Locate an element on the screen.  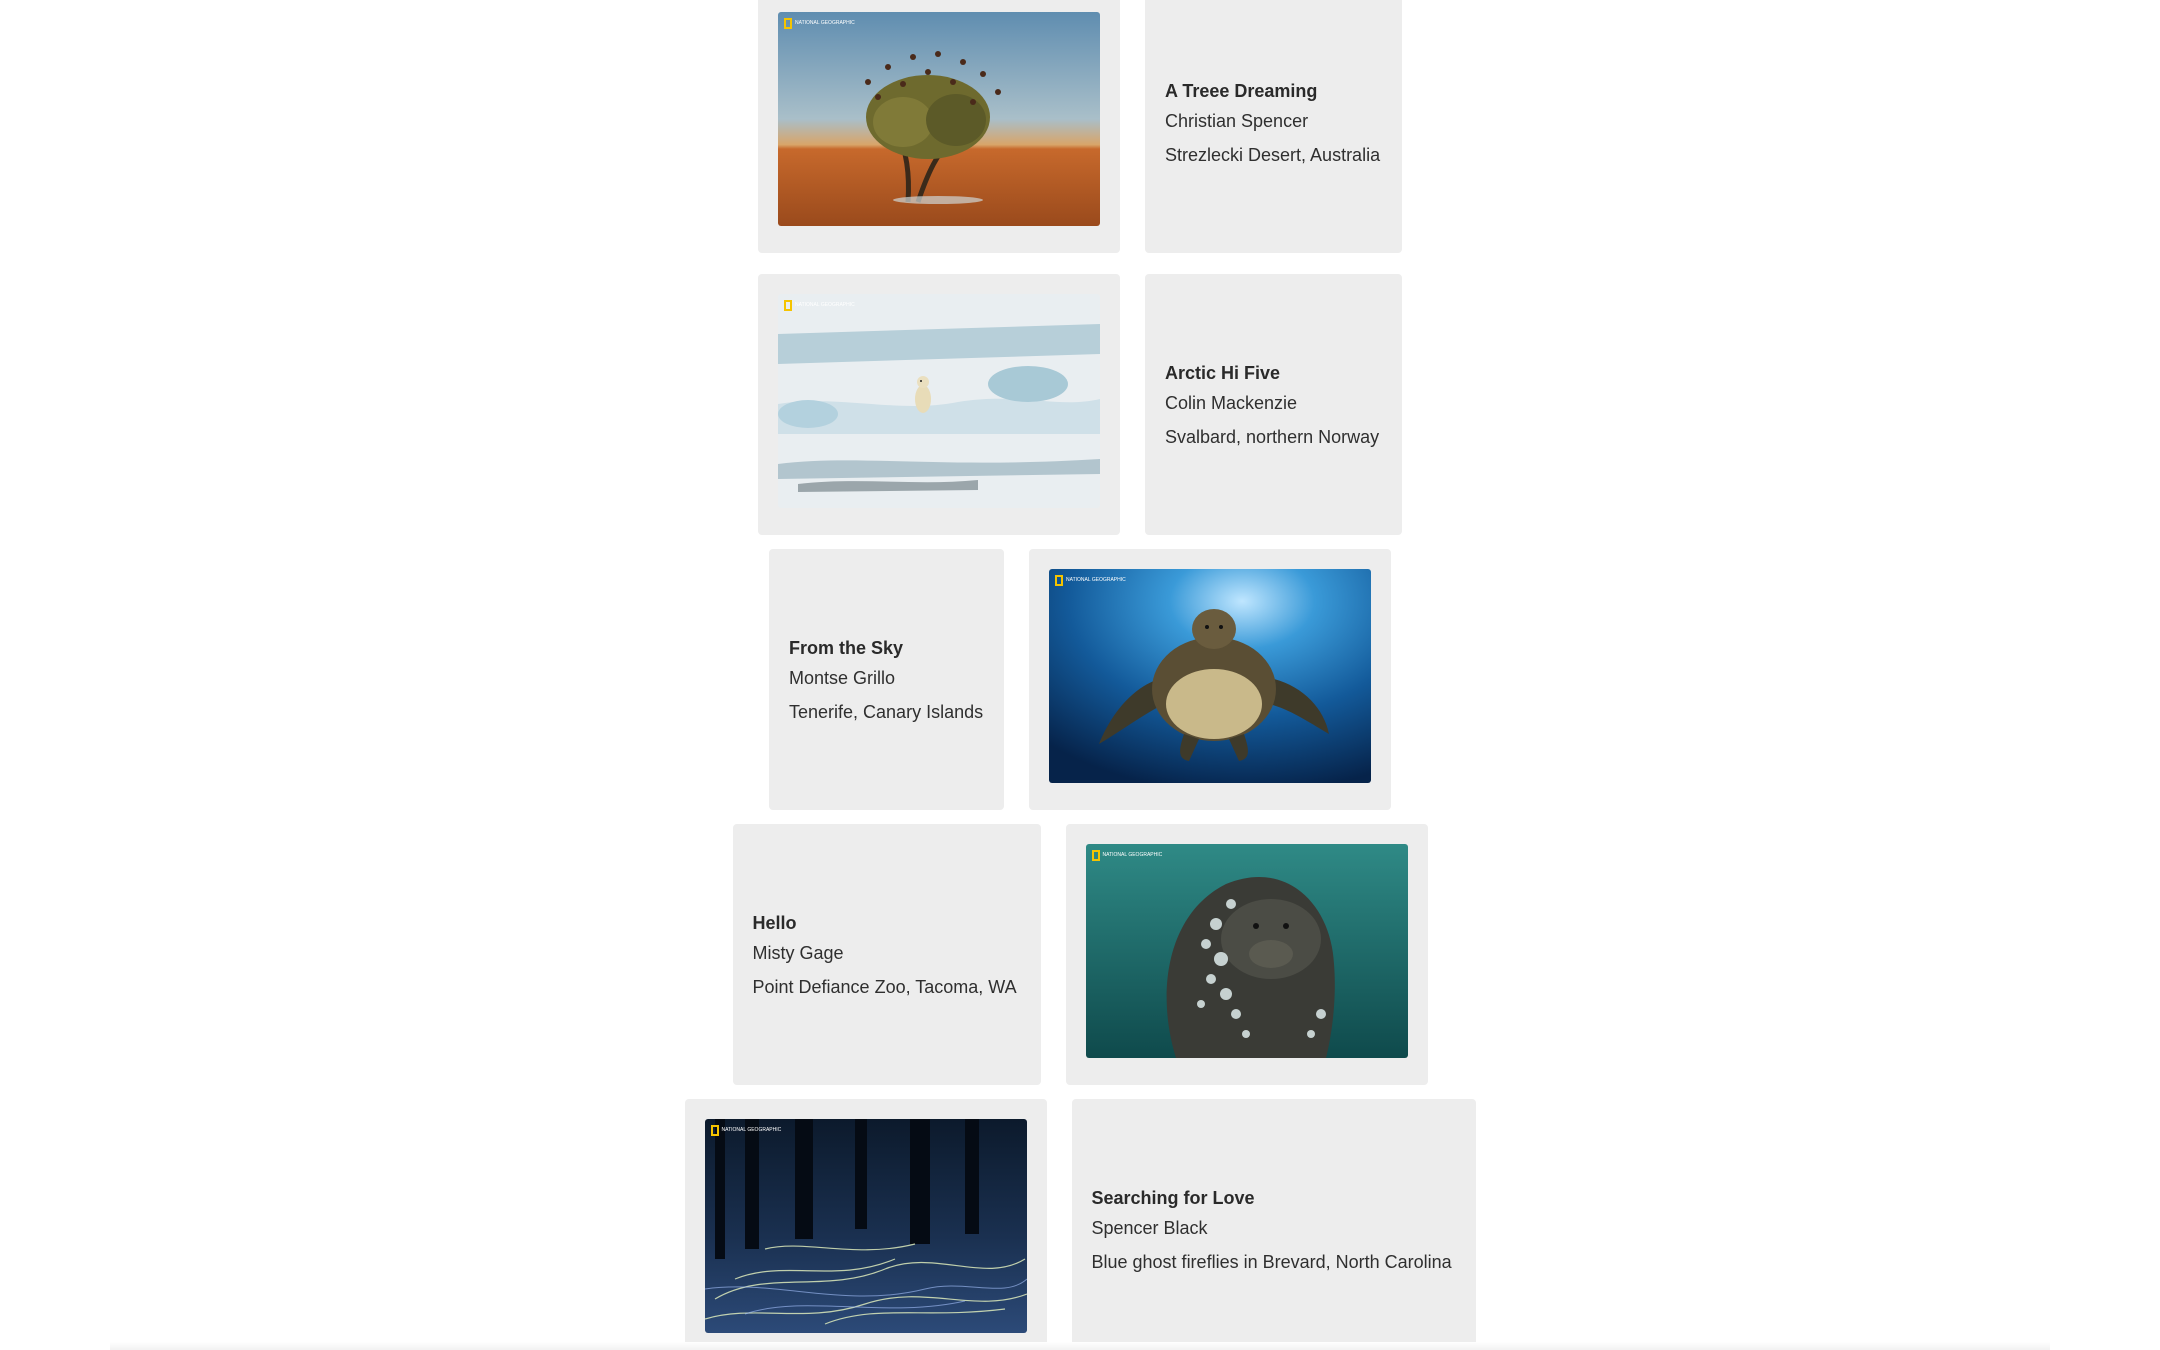
photo-title: Arctic Hi Five is located at coordinates (1223, 372).